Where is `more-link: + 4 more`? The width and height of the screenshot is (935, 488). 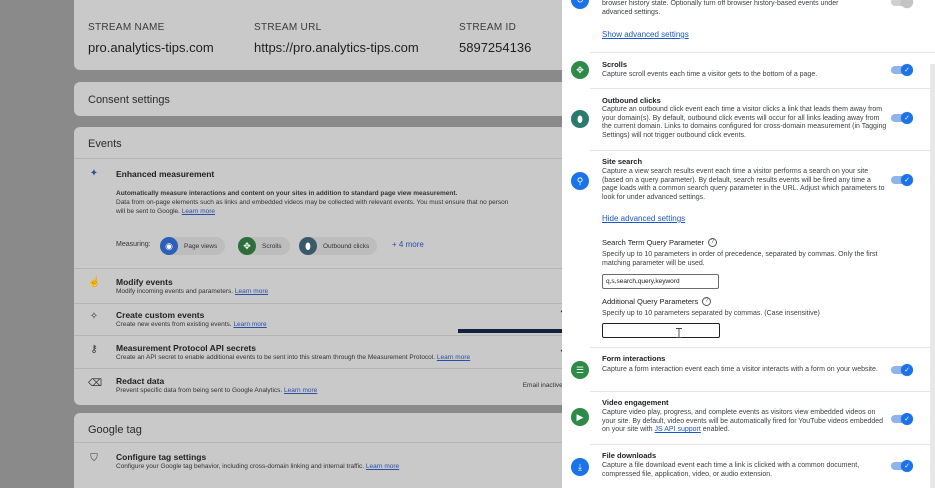
more-link: + 4 more is located at coordinates (408, 244).